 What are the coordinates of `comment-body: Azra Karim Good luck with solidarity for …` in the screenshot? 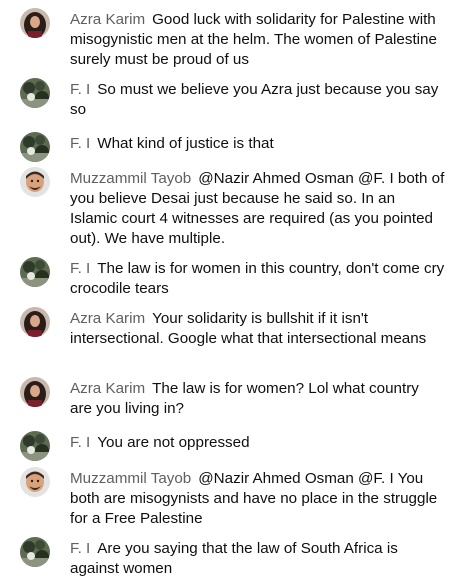 It's located at (257, 40).